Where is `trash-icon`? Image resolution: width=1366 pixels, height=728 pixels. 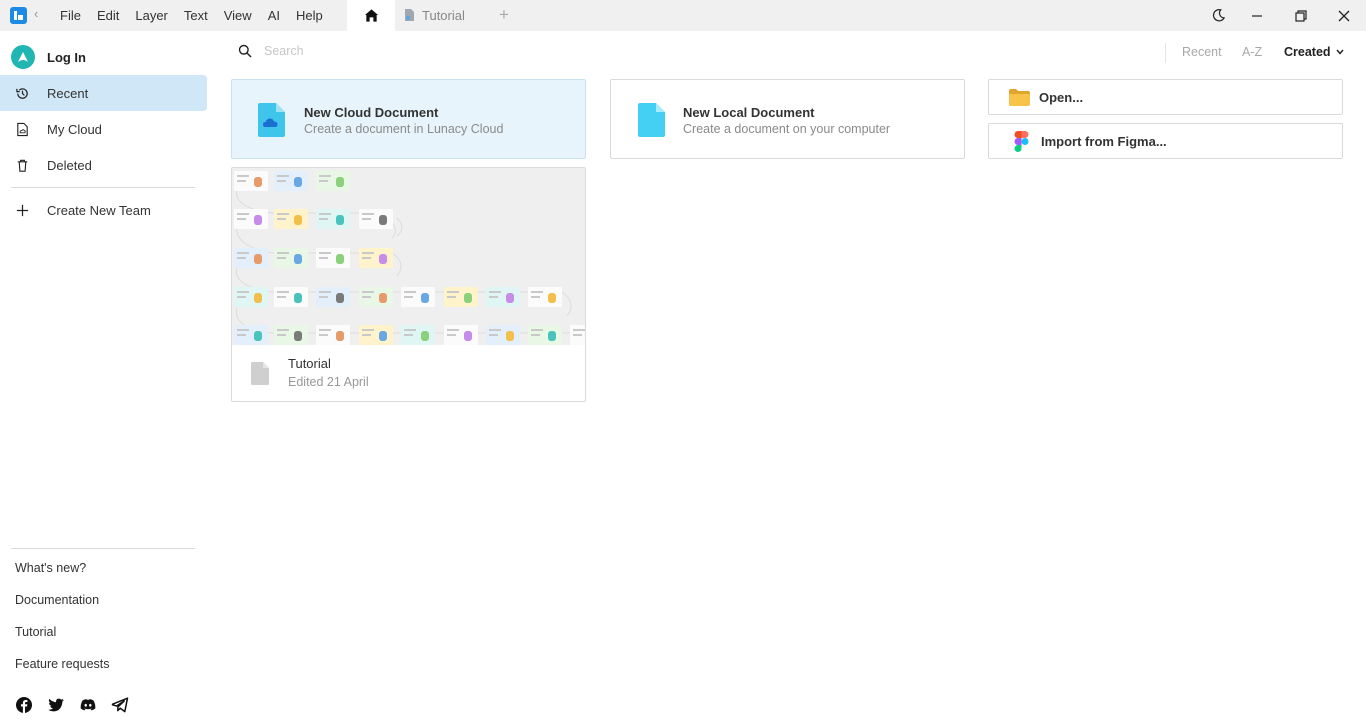
trash-icon is located at coordinates (22, 165).